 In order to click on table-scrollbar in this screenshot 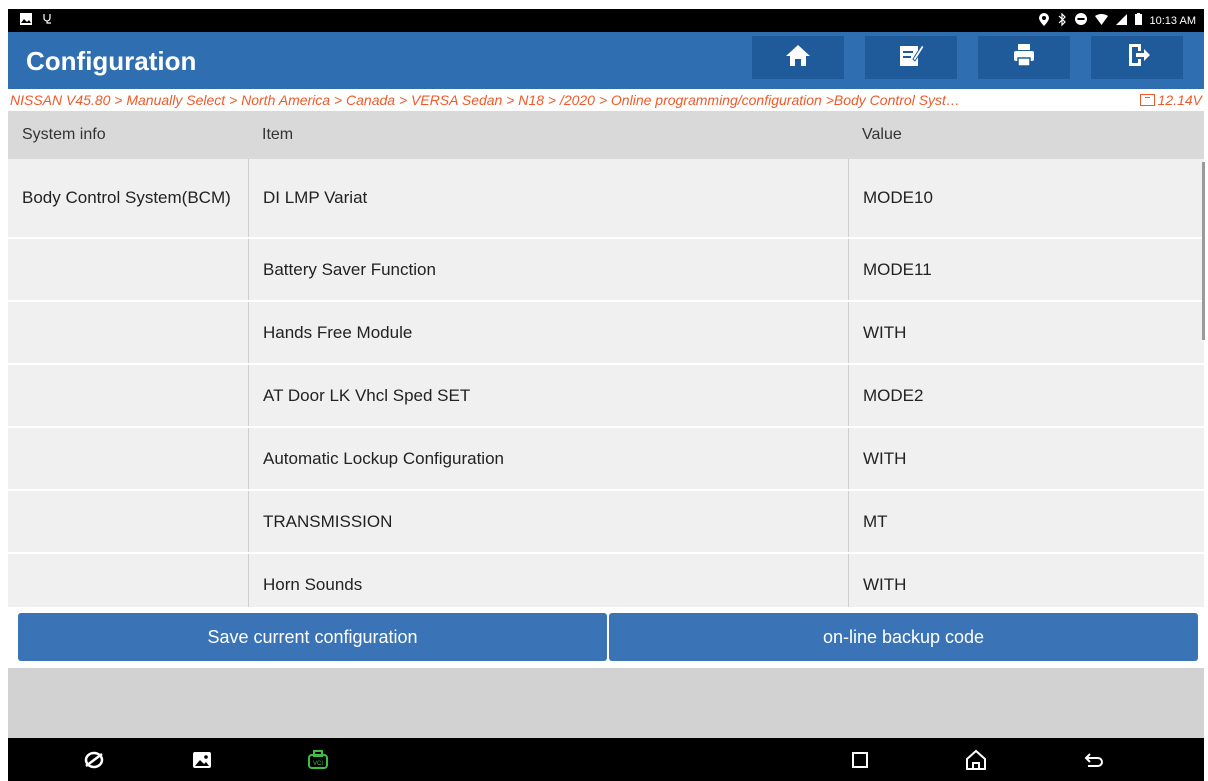, I will do `click(1203, 251)`.